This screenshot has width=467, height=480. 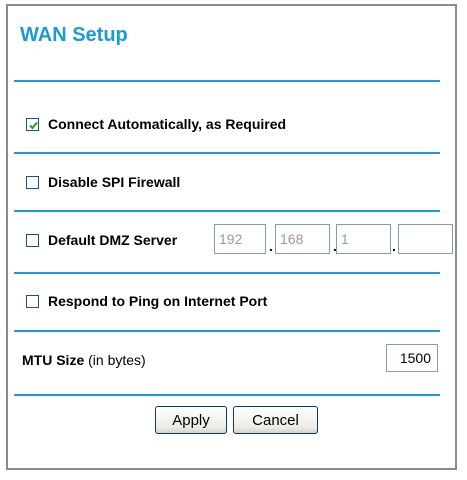 I want to click on disable-spi-row: Disable SPI Firewall, so click(x=103, y=182).